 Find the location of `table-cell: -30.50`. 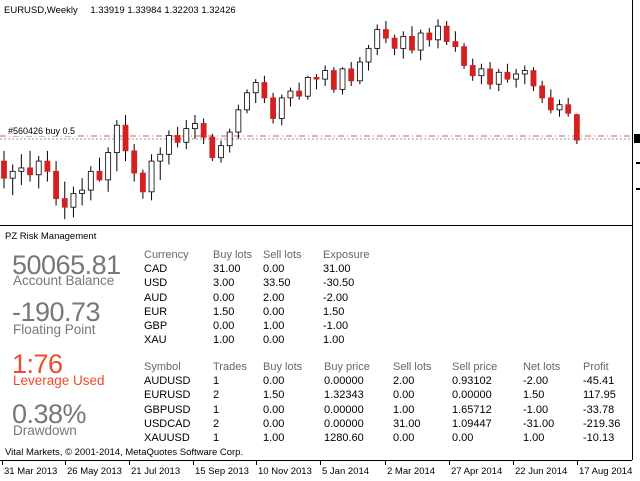

table-cell: -30.50 is located at coordinates (339, 283).